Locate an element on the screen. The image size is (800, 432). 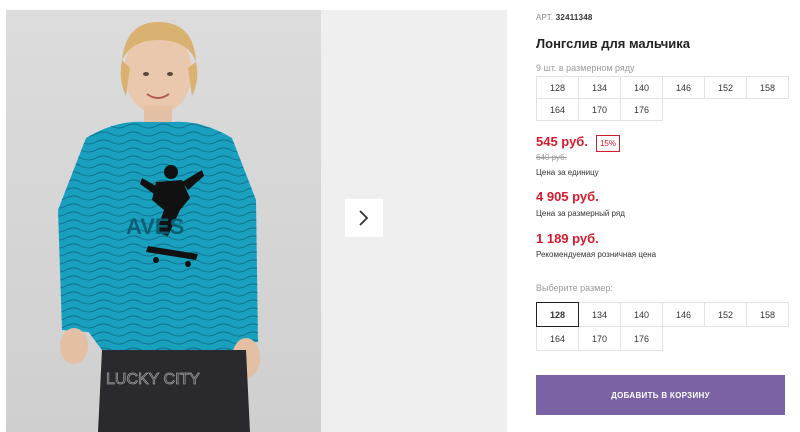
range-size-cell: 146 is located at coordinates (683, 87).